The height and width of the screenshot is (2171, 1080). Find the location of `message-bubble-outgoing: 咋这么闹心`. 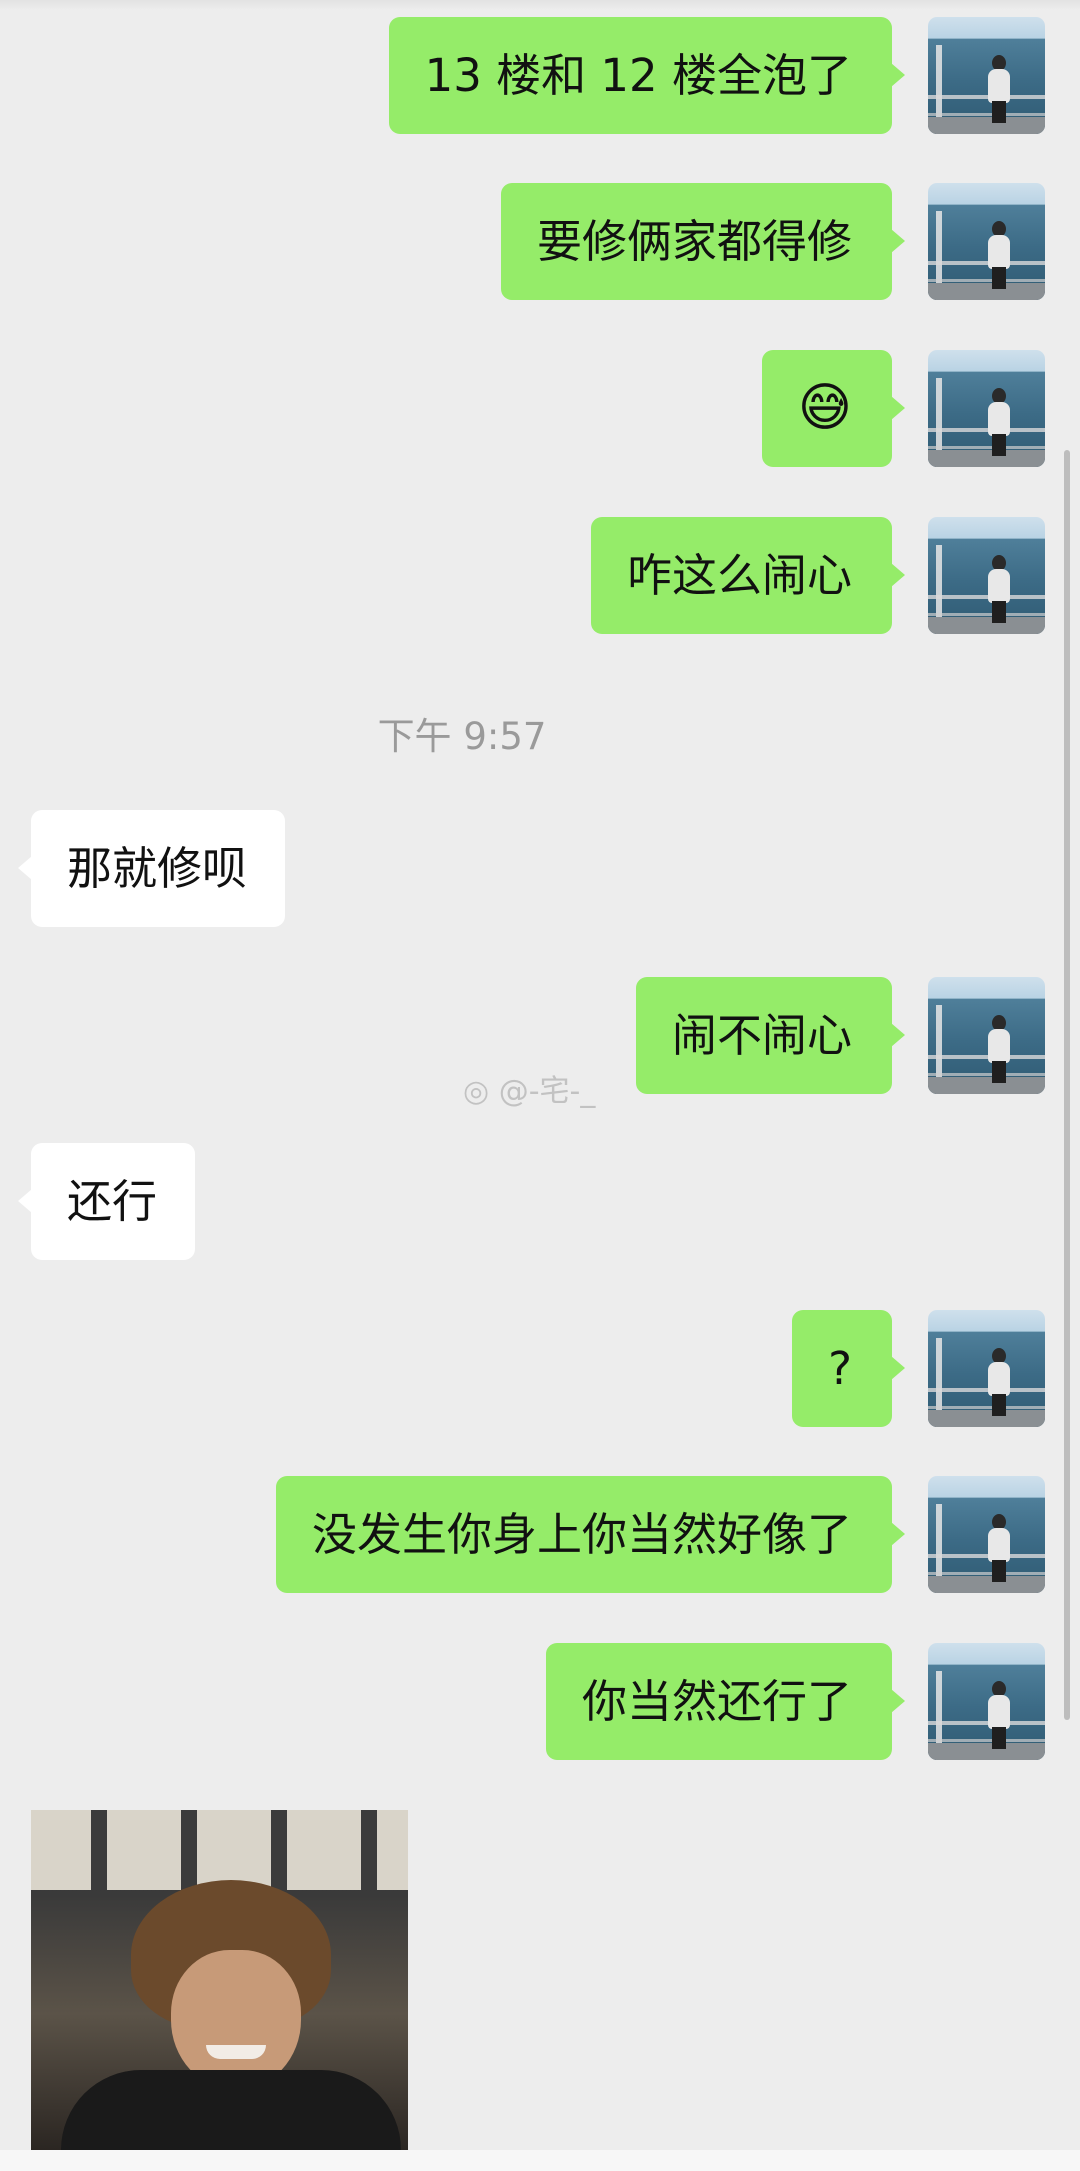

message-bubble-outgoing: 咋这么闹心 is located at coordinates (748, 575).